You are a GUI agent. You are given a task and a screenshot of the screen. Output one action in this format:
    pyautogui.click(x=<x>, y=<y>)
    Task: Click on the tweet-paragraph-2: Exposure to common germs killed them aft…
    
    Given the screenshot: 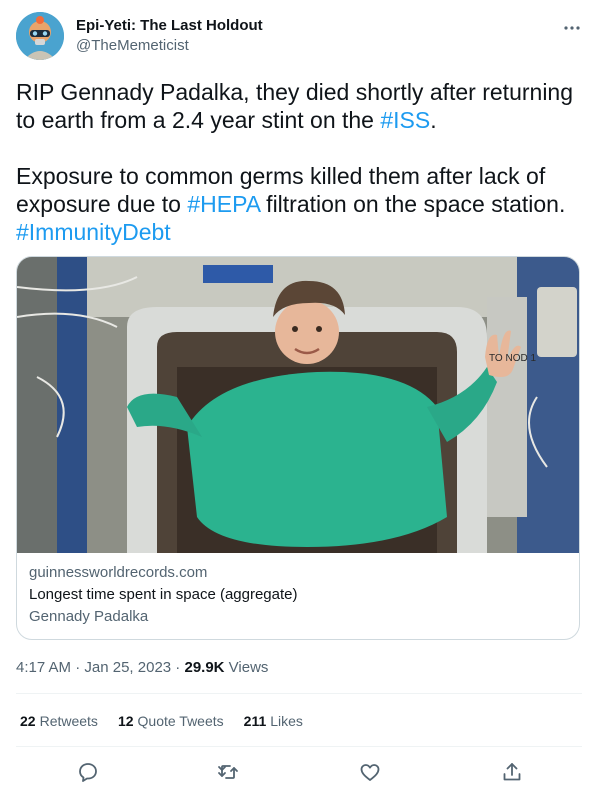 What is the action you would take?
    pyautogui.click(x=299, y=204)
    